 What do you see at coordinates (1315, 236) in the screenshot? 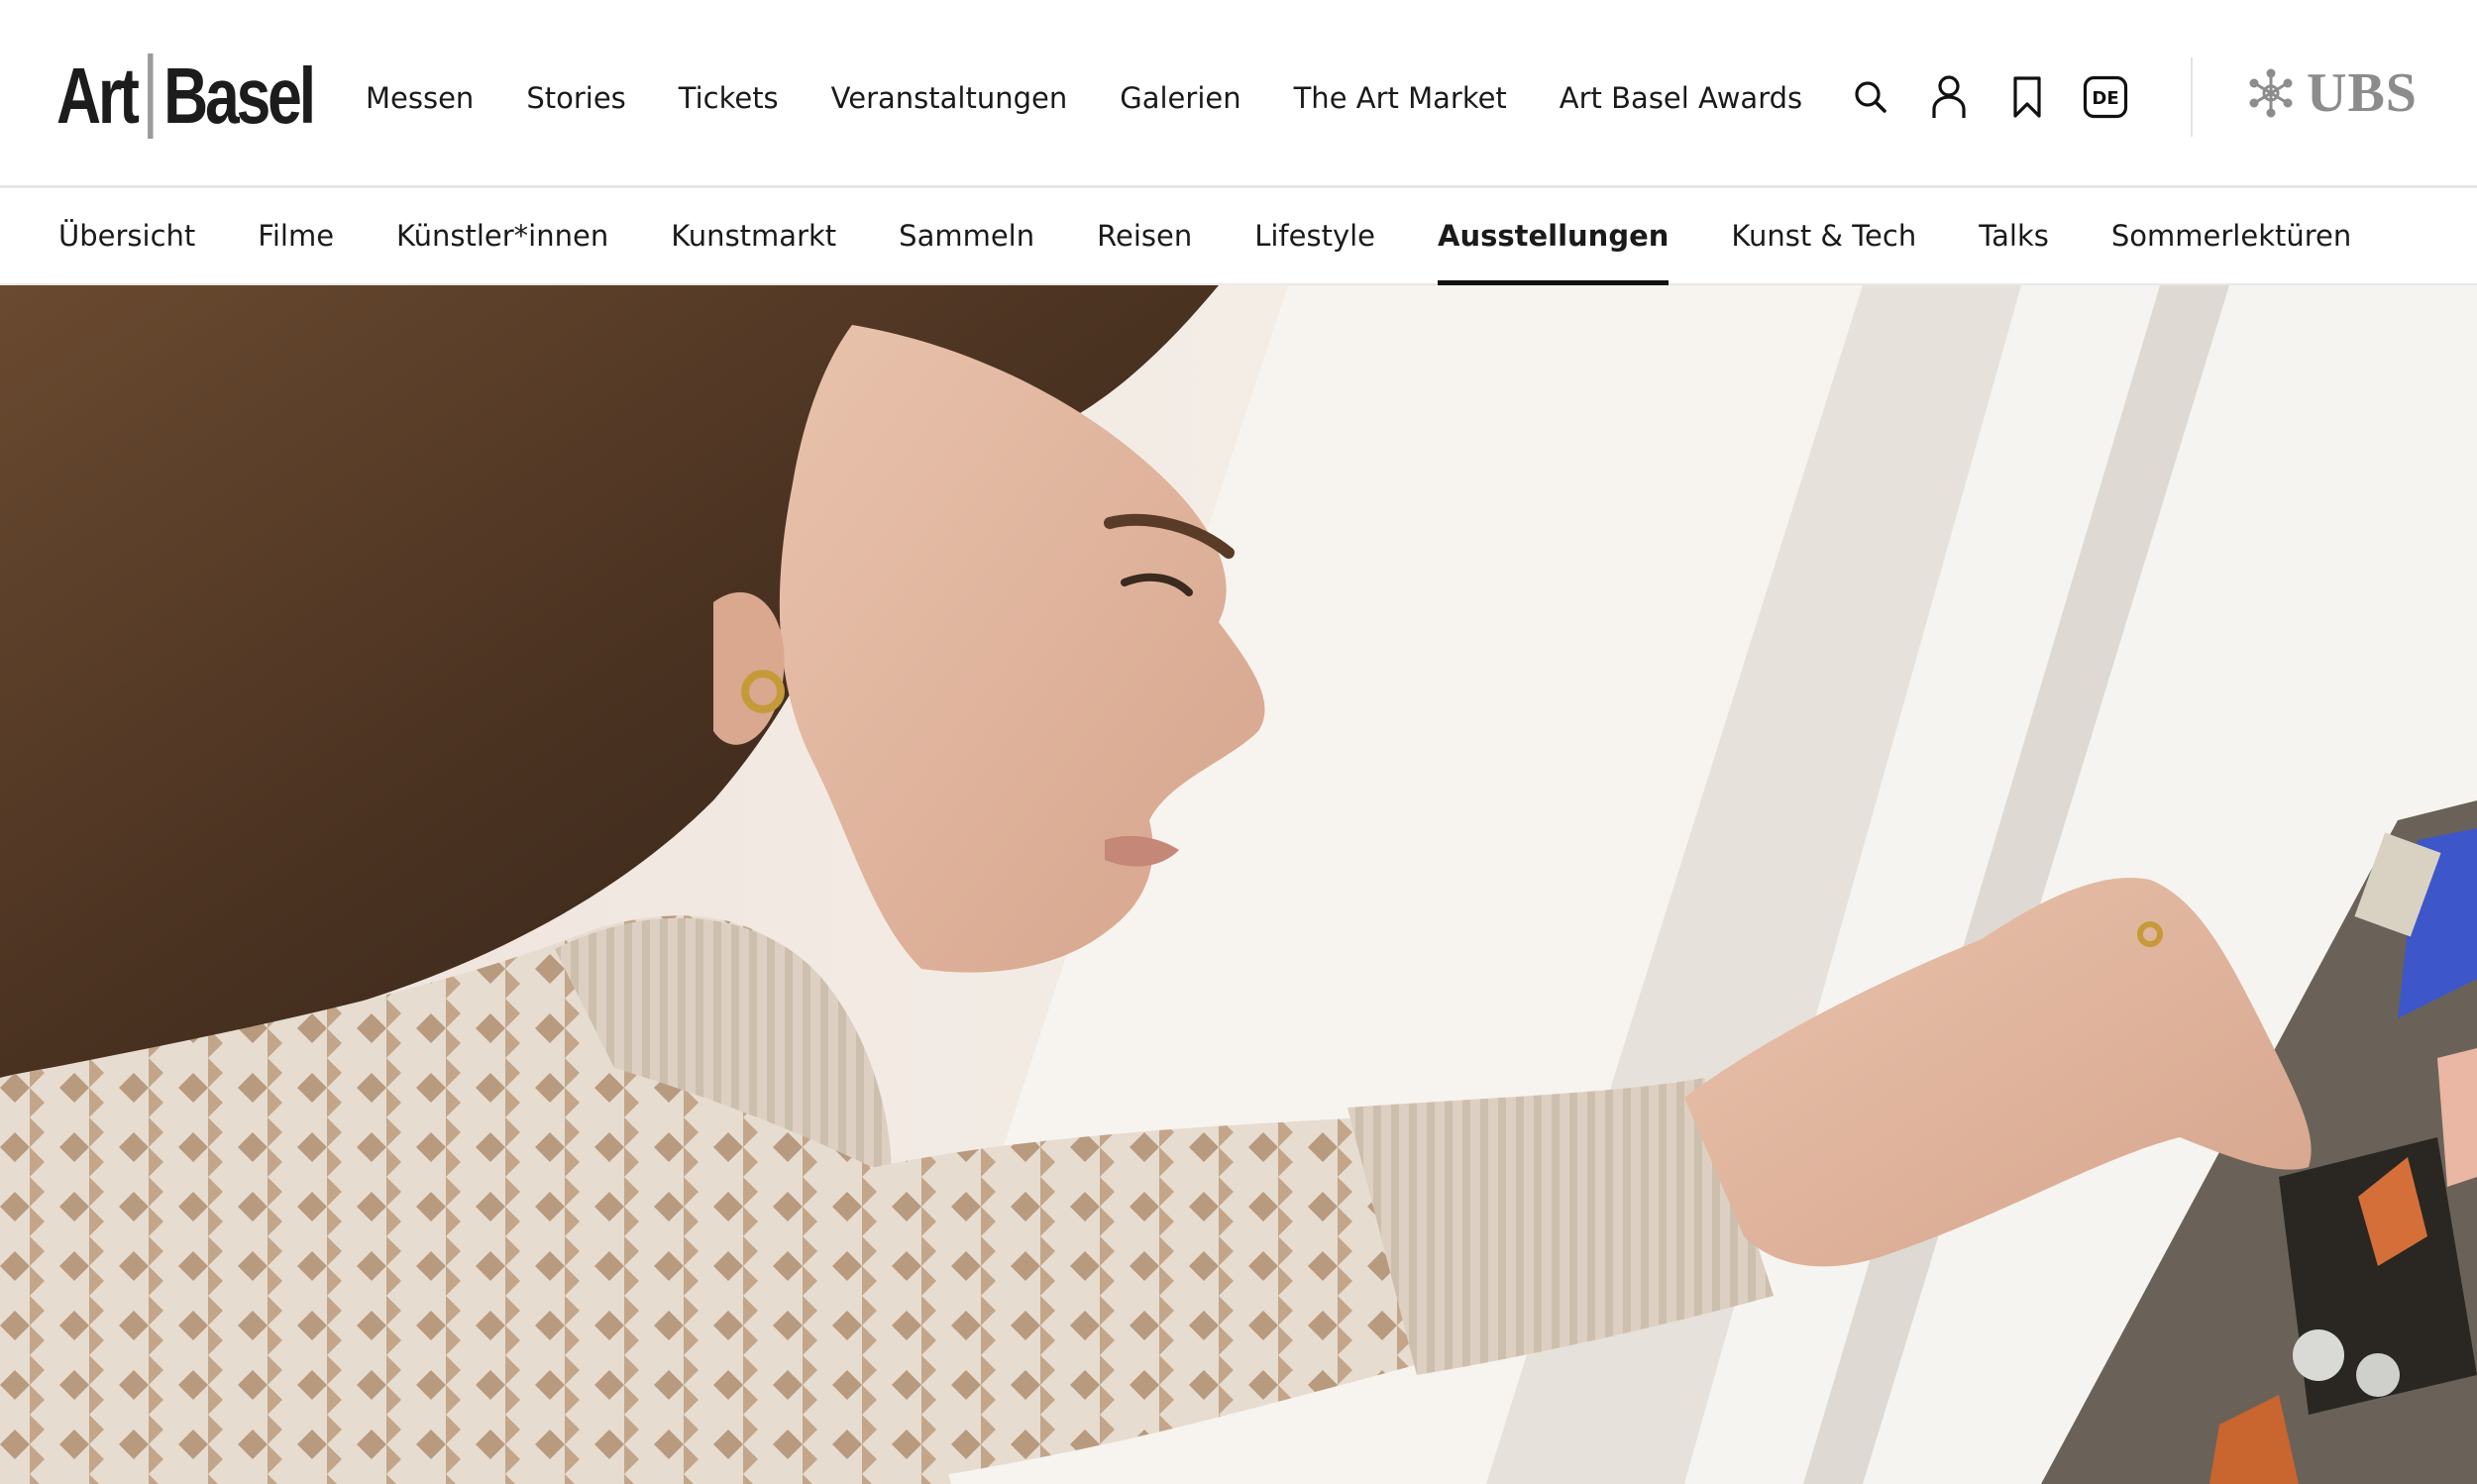
I see `subnav-item-lifestyle: Lifestyle` at bounding box center [1315, 236].